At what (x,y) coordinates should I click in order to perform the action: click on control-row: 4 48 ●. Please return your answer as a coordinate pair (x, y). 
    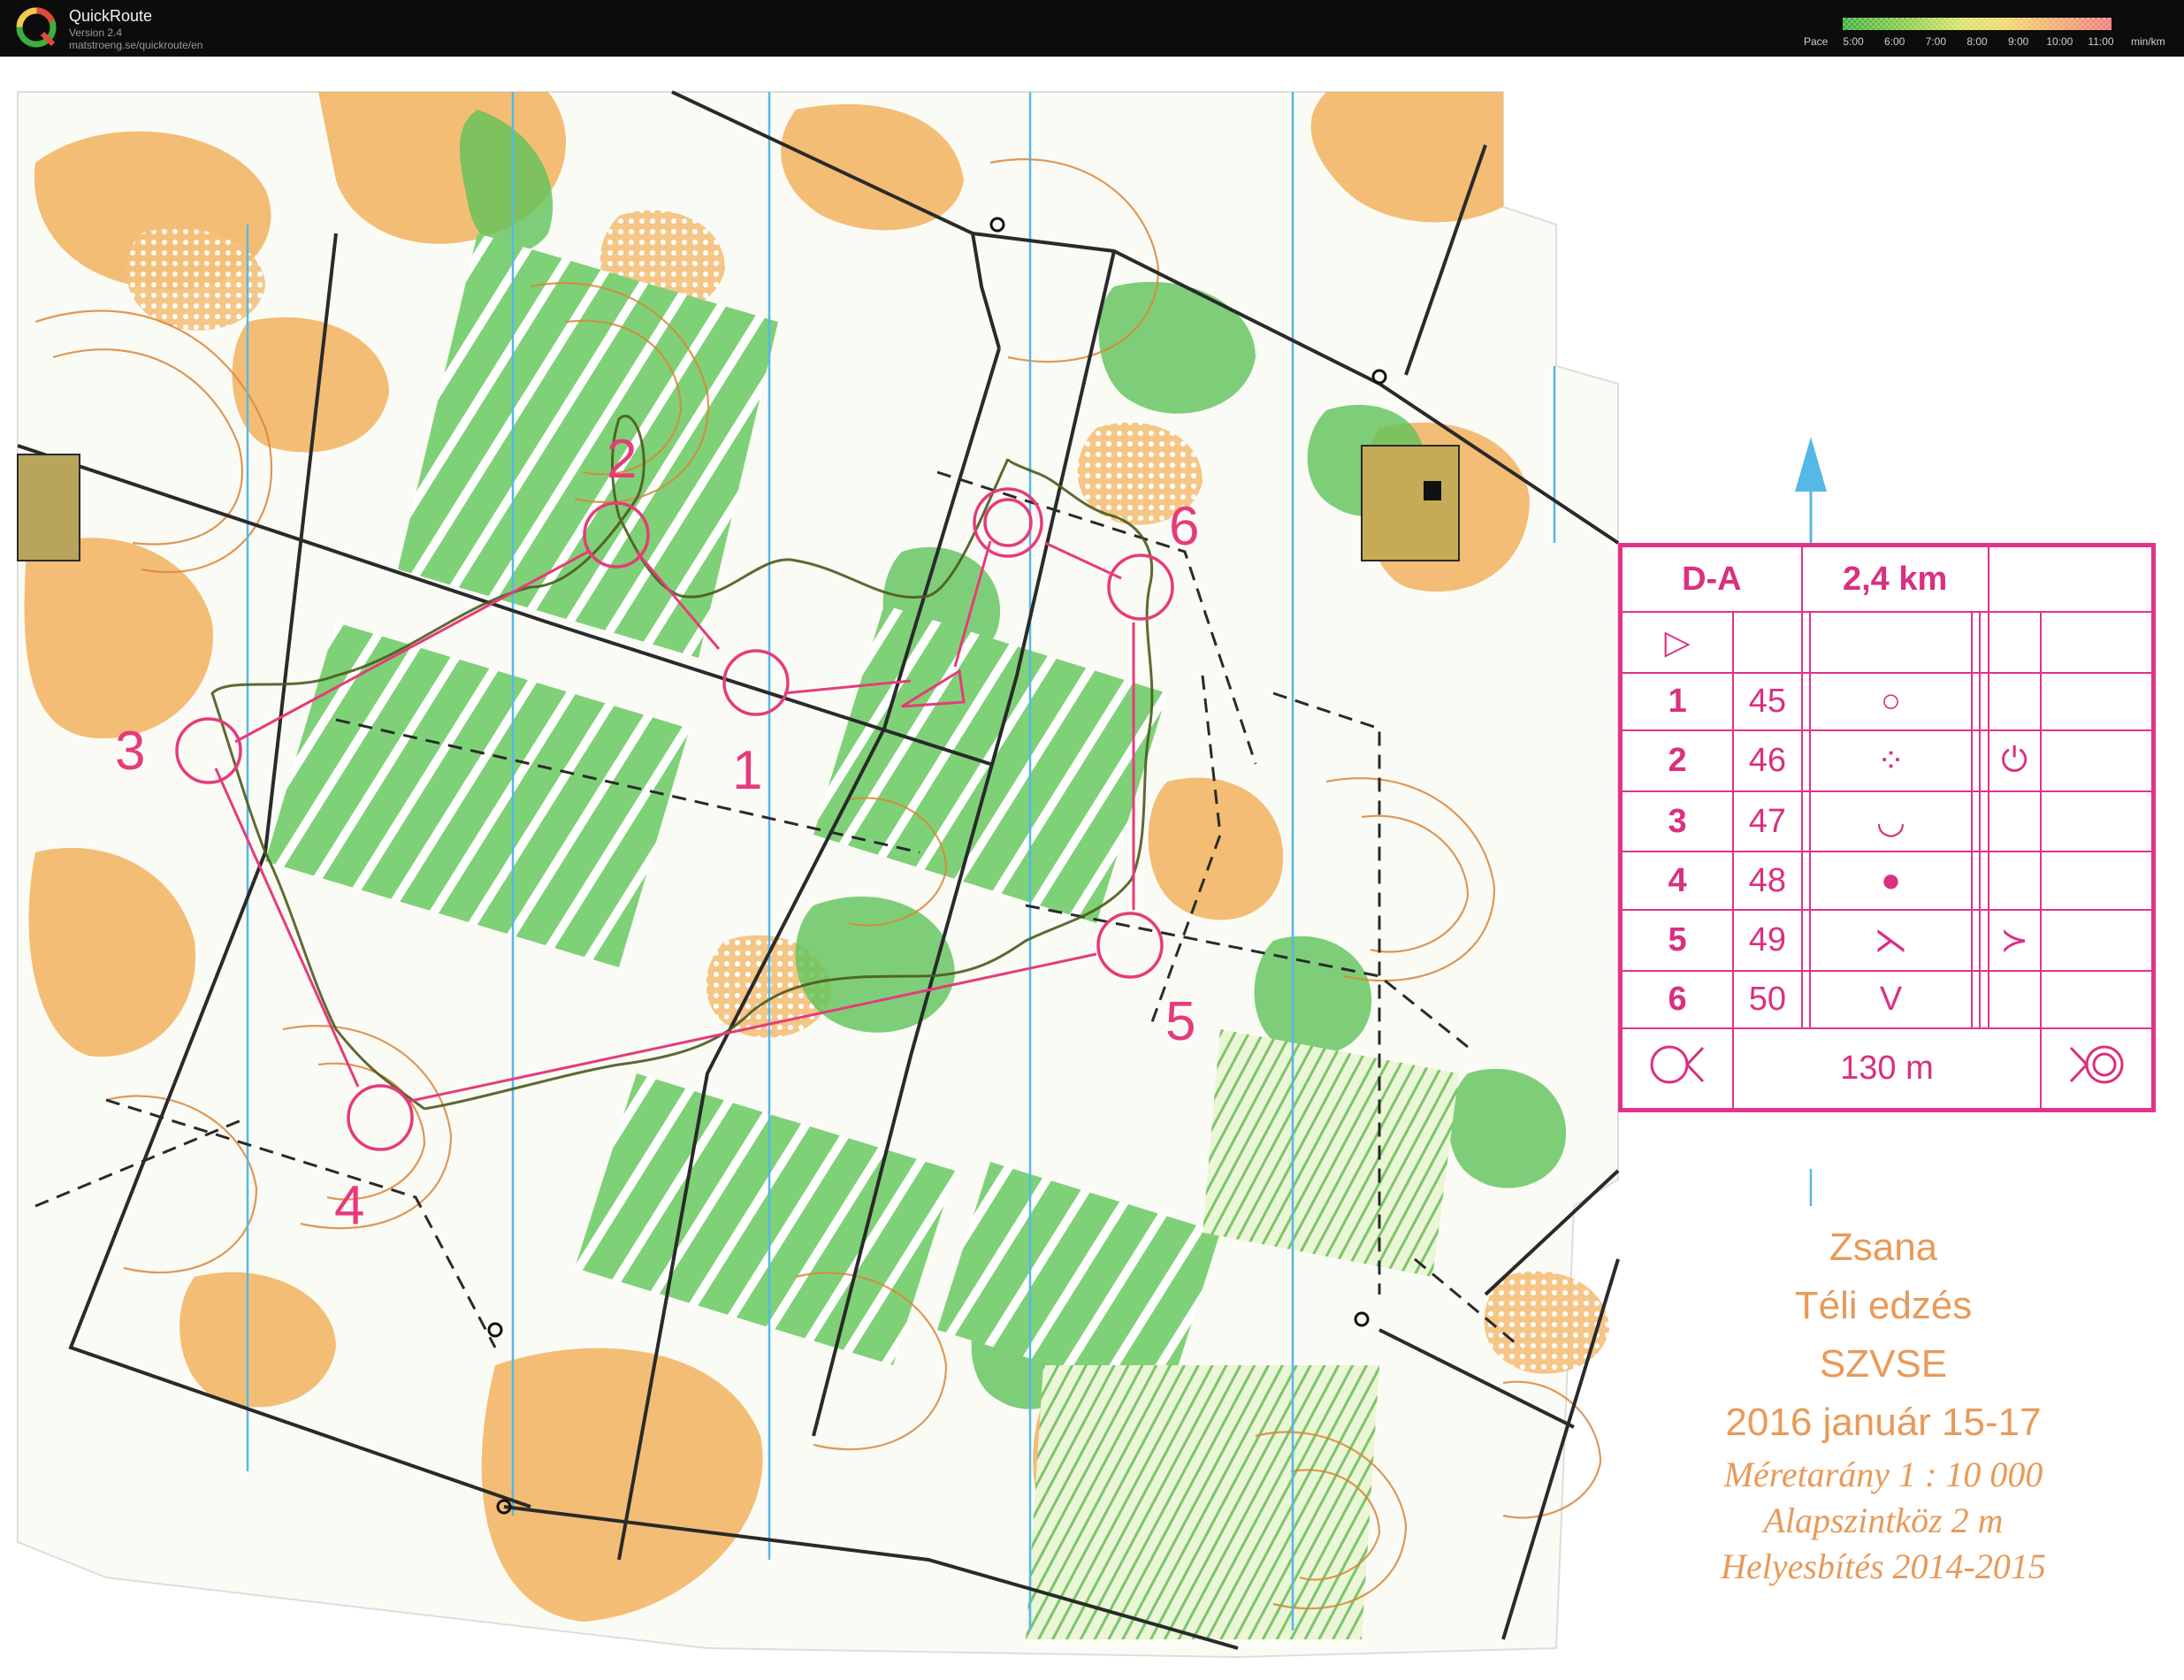
    Looking at the image, I should click on (1887, 881).